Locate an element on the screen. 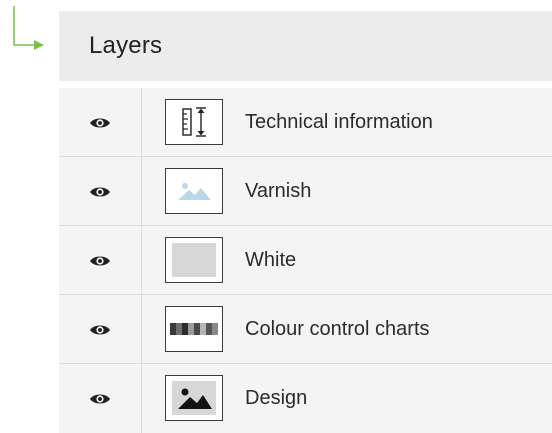 The width and height of the screenshot is (552, 433). image-placeholder-icon is located at coordinates (194, 191).